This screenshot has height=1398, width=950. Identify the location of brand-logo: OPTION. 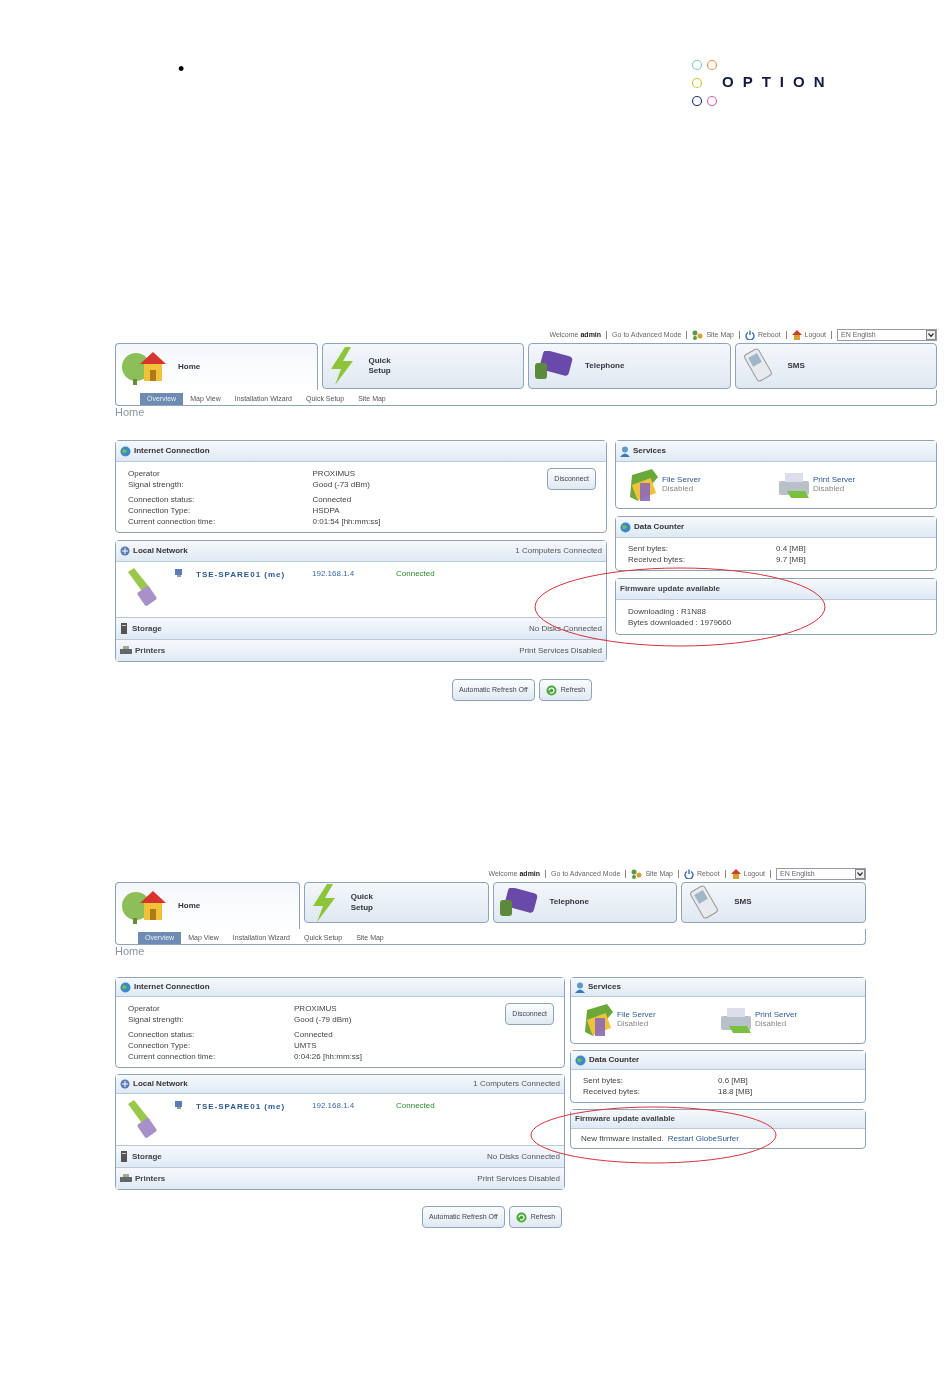
(762, 82).